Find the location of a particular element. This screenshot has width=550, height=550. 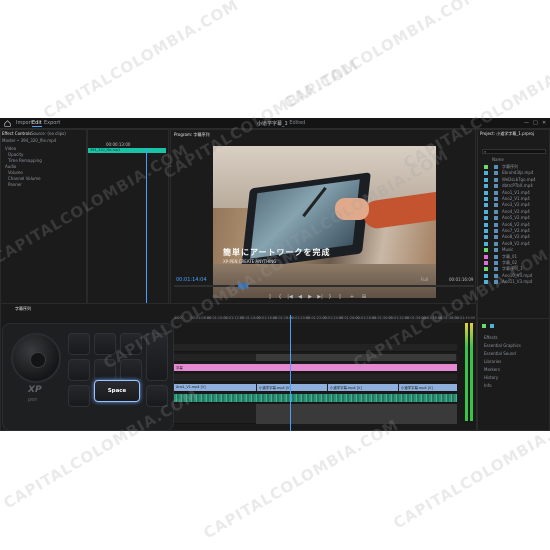

audio-track-a1 is located at coordinates (315, 398).